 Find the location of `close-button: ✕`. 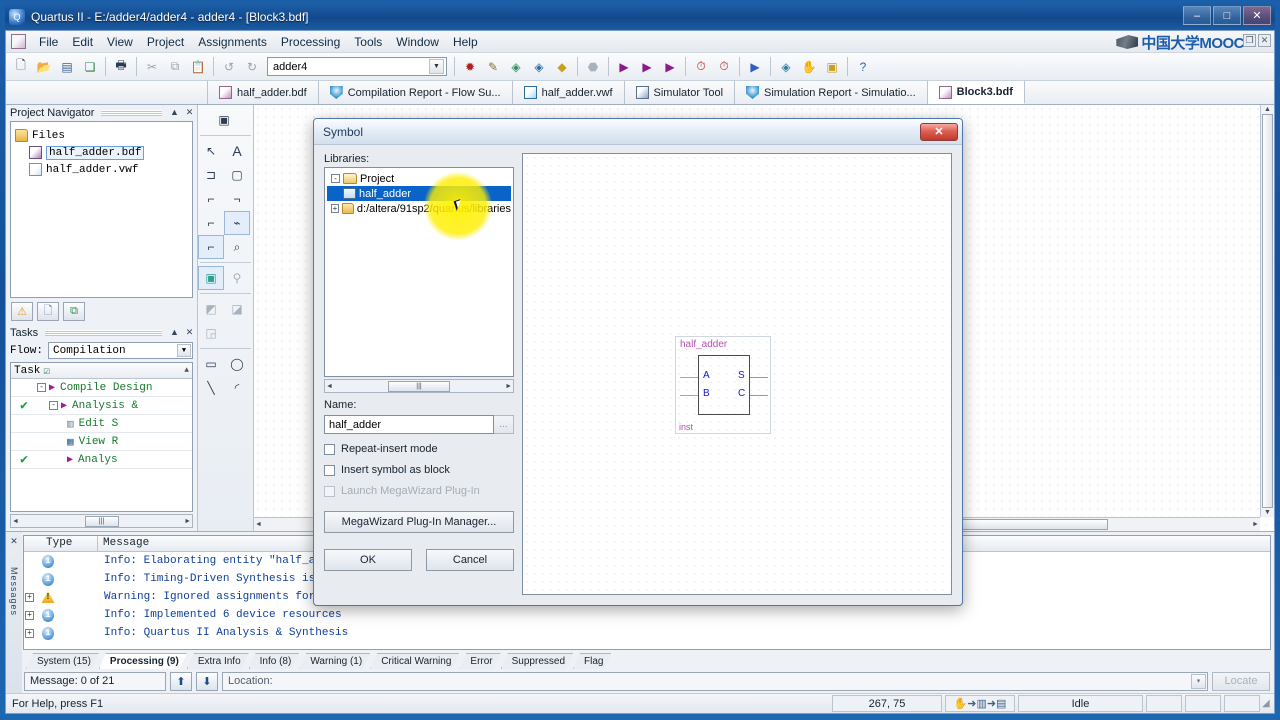

close-button: ✕ is located at coordinates (1257, 15).